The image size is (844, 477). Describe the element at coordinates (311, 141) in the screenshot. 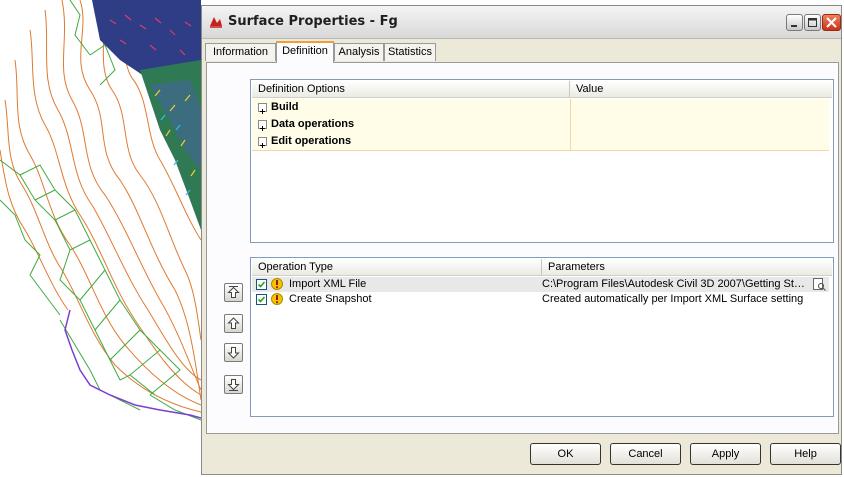

I see `option-label: Edit operations` at that location.